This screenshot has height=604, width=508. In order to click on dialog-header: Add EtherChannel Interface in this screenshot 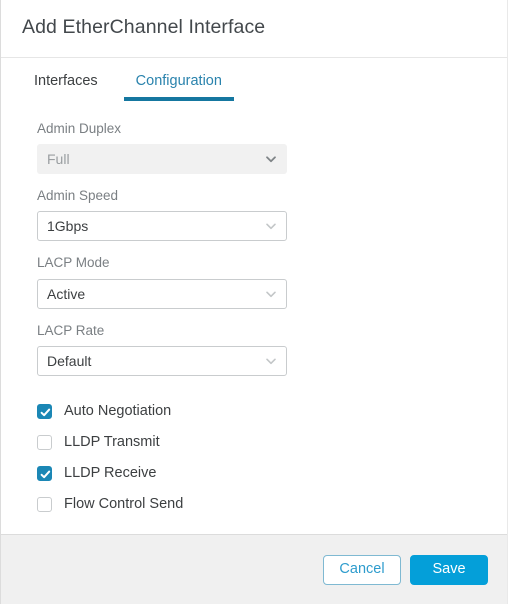, I will do `click(254, 29)`.